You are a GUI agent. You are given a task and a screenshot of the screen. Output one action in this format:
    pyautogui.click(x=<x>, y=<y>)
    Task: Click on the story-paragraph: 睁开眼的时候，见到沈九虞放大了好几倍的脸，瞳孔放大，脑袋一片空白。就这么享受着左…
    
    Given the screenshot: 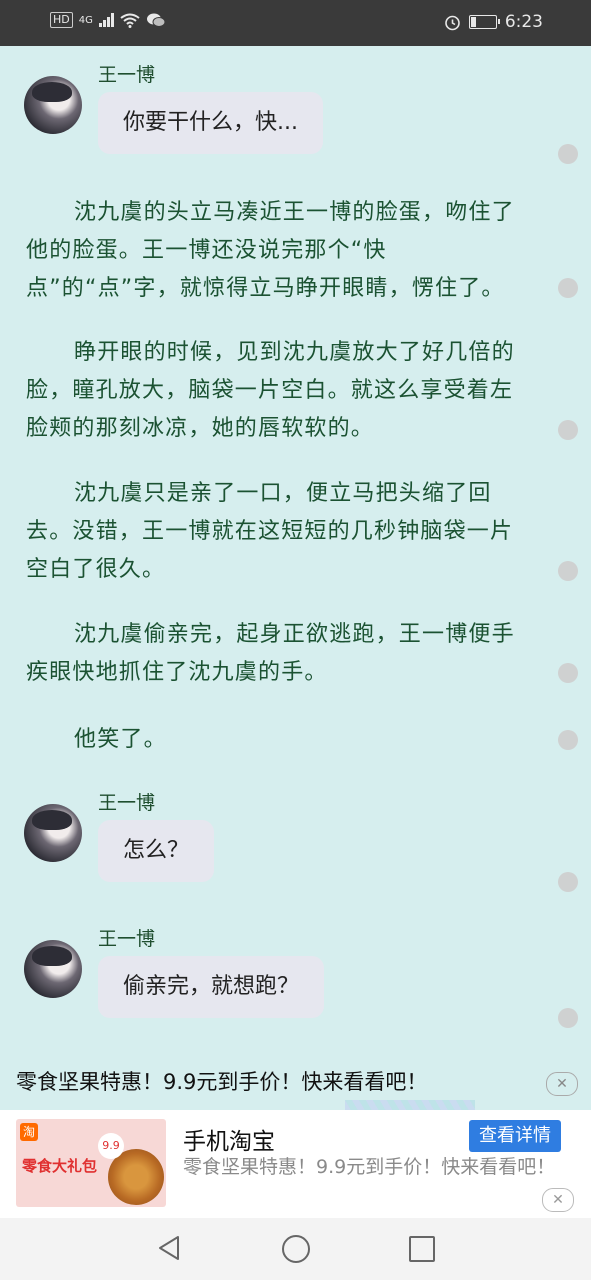 What is the action you would take?
    pyautogui.click(x=270, y=390)
    